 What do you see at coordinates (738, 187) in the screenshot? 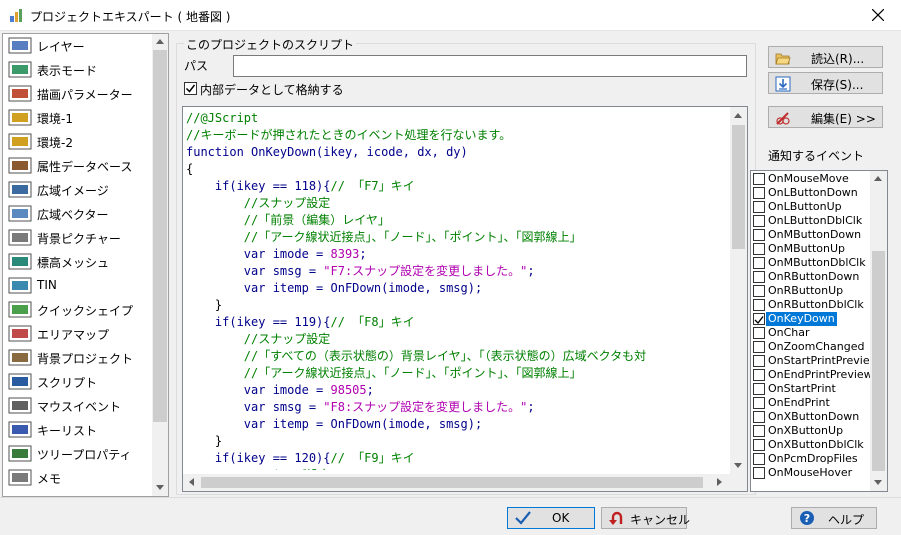
I see `editor-vscroll-thumb` at bounding box center [738, 187].